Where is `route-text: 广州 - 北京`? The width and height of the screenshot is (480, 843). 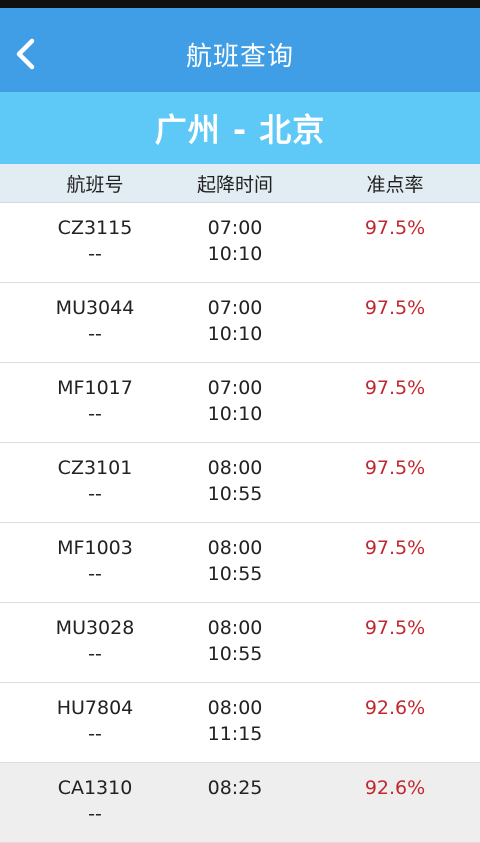 route-text: 广州 - 北京 is located at coordinates (240, 130).